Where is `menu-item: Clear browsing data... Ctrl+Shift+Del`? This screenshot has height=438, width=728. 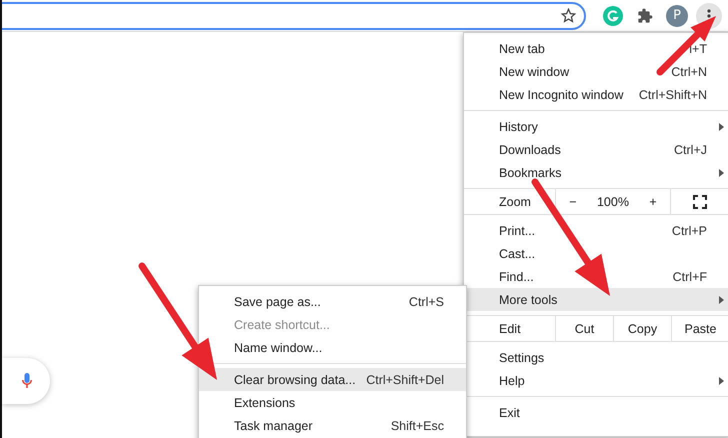 menu-item: Clear browsing data... Ctrl+Shift+Del is located at coordinates (332, 379).